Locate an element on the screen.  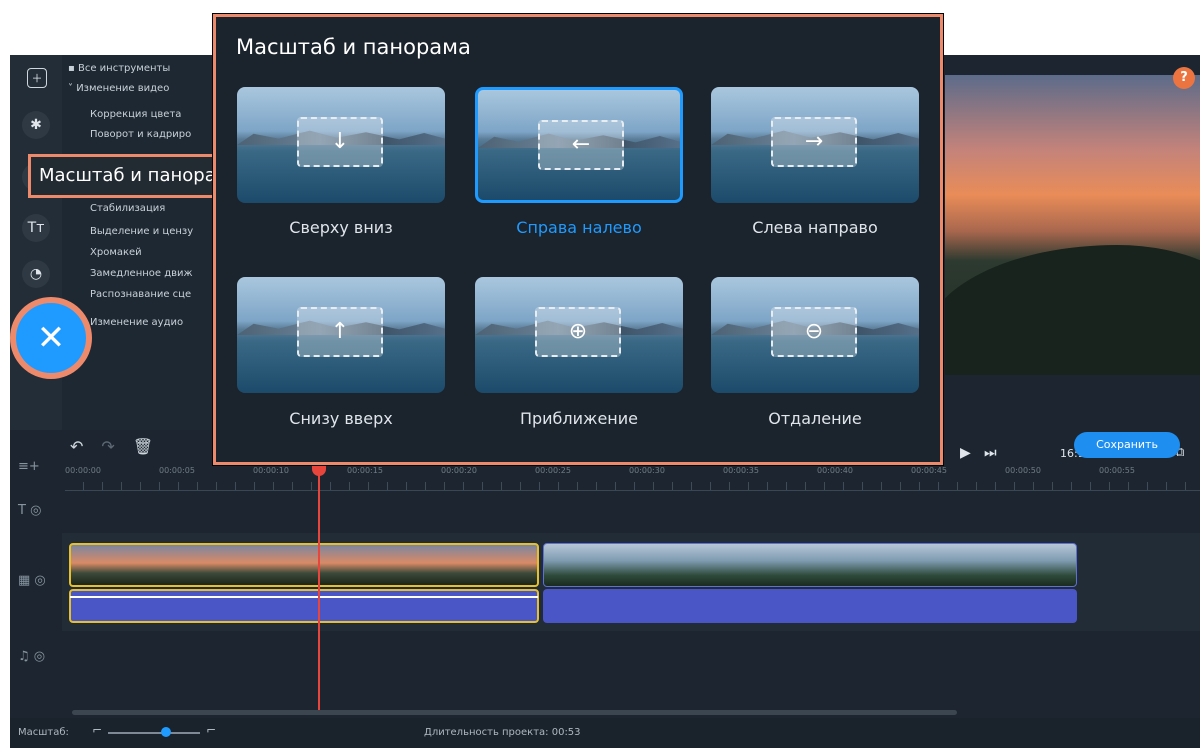
timeline-toolbar: ↶ ↷ 🗑 is located at coordinates (120, 446).